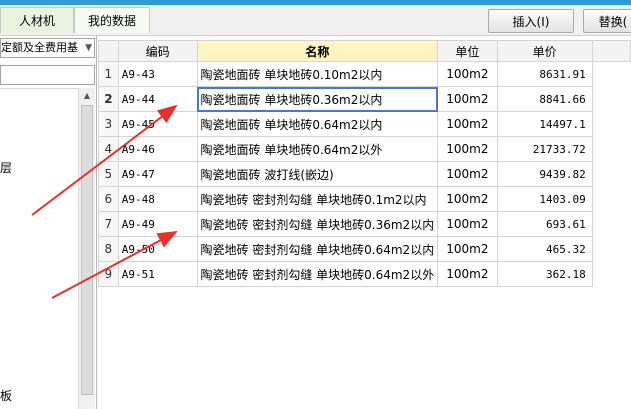 This screenshot has width=631, height=409. What do you see at coordinates (317, 249) in the screenshot?
I see `name-cell: 陶瓷地砖 密封剂勾缝 单块地砖0.64m2以内` at bounding box center [317, 249].